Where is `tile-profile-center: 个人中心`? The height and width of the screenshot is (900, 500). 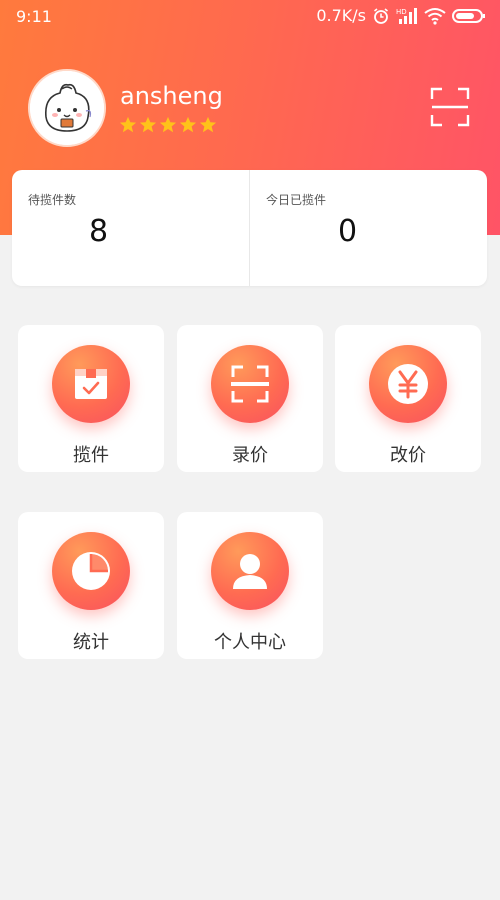 tile-profile-center: 个人中心 is located at coordinates (250, 585).